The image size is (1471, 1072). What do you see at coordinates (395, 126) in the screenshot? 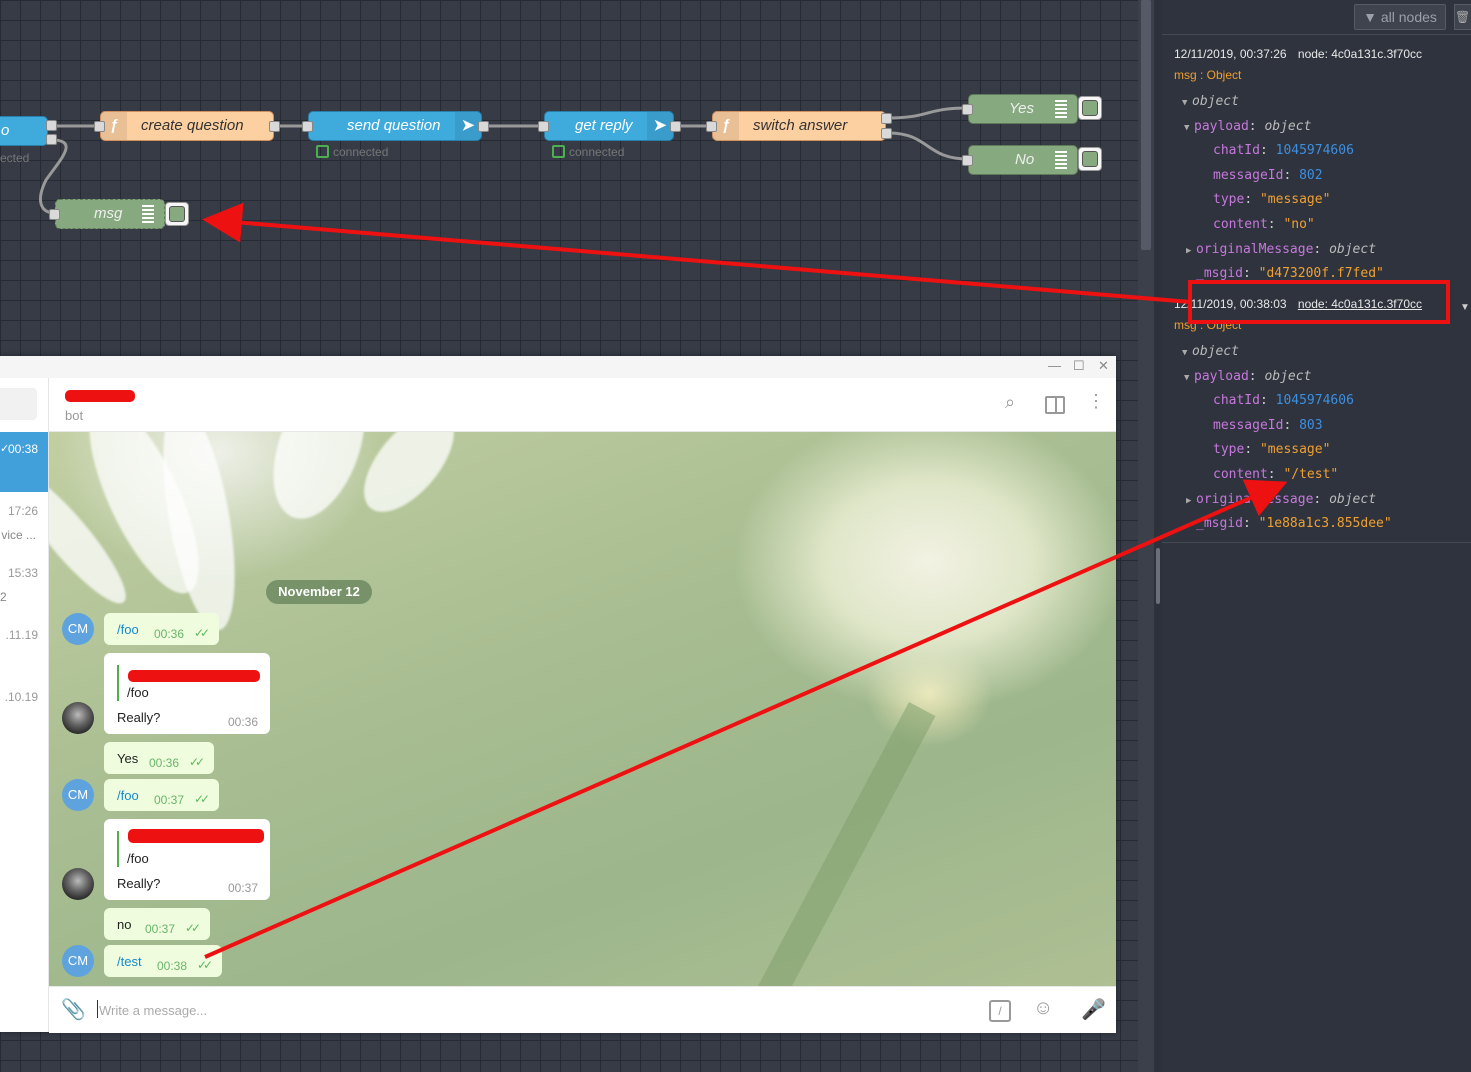
I see `send-question-node: send question ➤` at bounding box center [395, 126].